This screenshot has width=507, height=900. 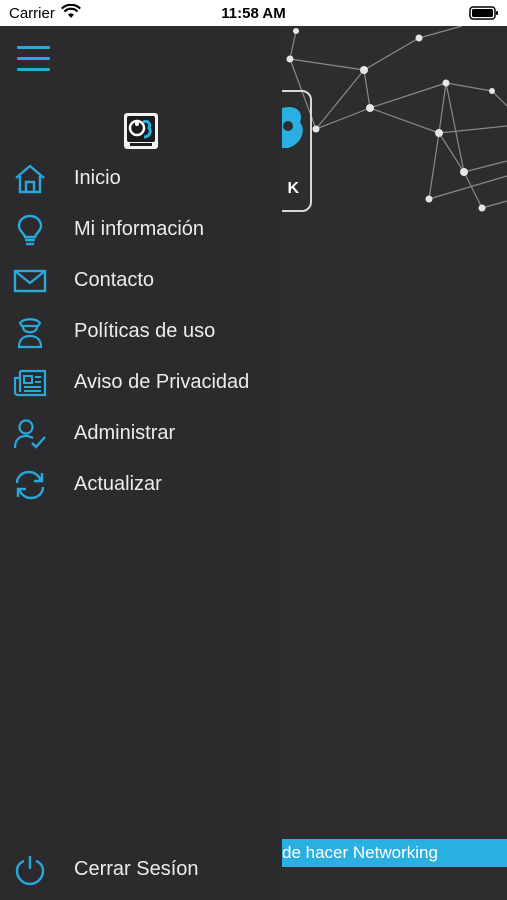 I want to click on envelope-icon, so click(x=30, y=281).